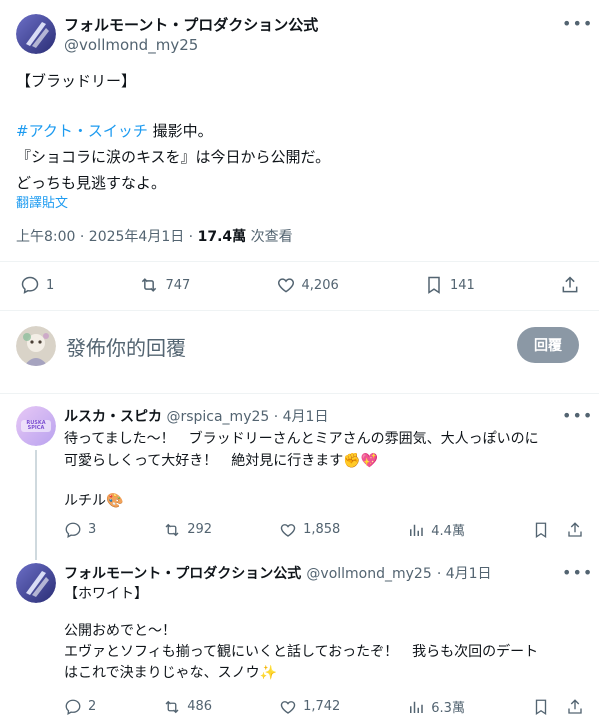  What do you see at coordinates (76, 81) in the screenshot?
I see `post-line: 【ブラッドリー】` at bounding box center [76, 81].